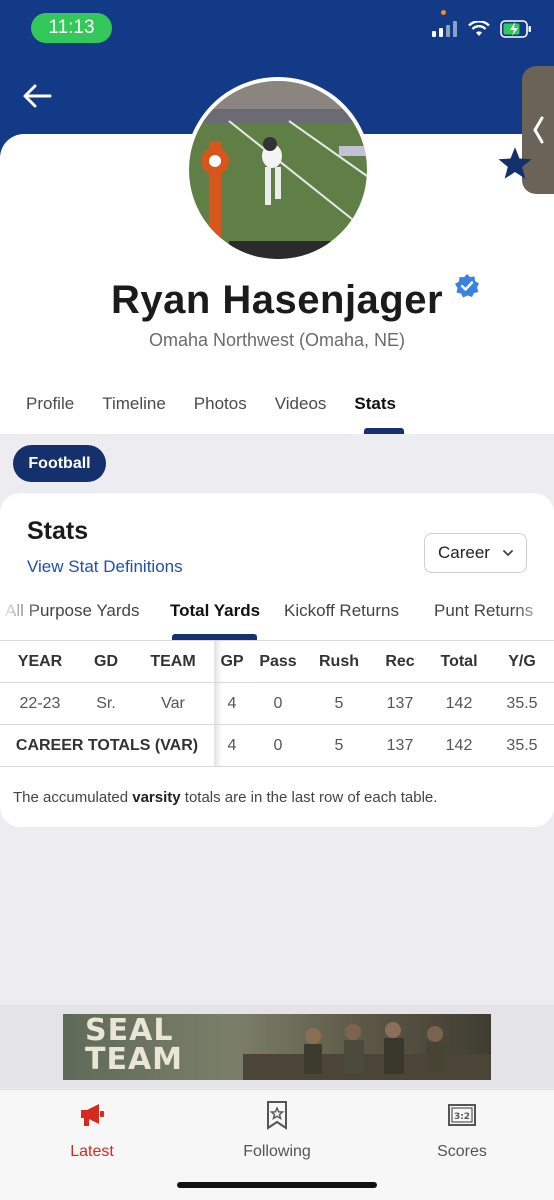  Describe the element at coordinates (464, 552) in the screenshot. I see `period-dropdown-value: Career` at that location.